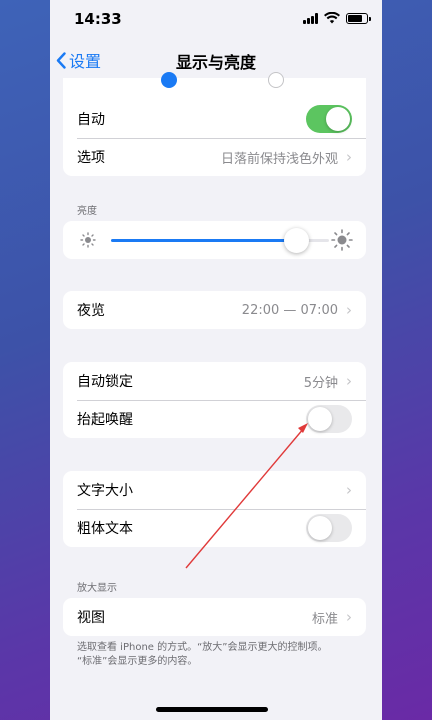 This screenshot has width=432, height=720. I want to click on home-indicator, so click(212, 709).